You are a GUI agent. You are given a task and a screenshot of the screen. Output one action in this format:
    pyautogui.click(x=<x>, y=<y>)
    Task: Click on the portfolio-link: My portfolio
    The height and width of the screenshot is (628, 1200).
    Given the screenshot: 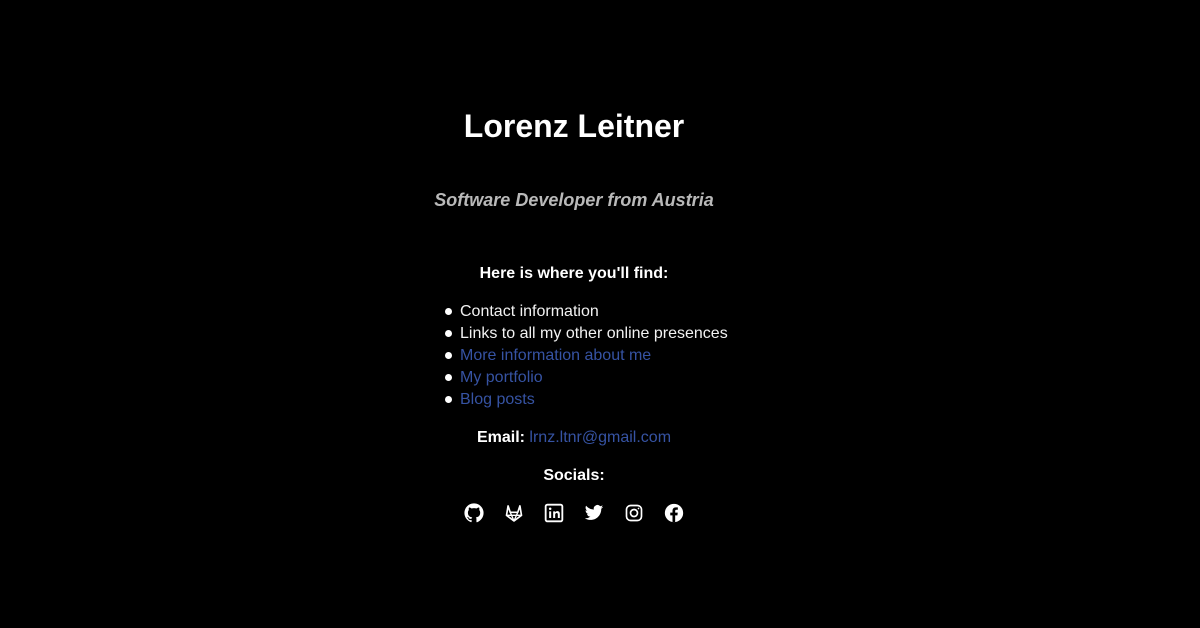 What is the action you would take?
    pyautogui.click(x=501, y=377)
    